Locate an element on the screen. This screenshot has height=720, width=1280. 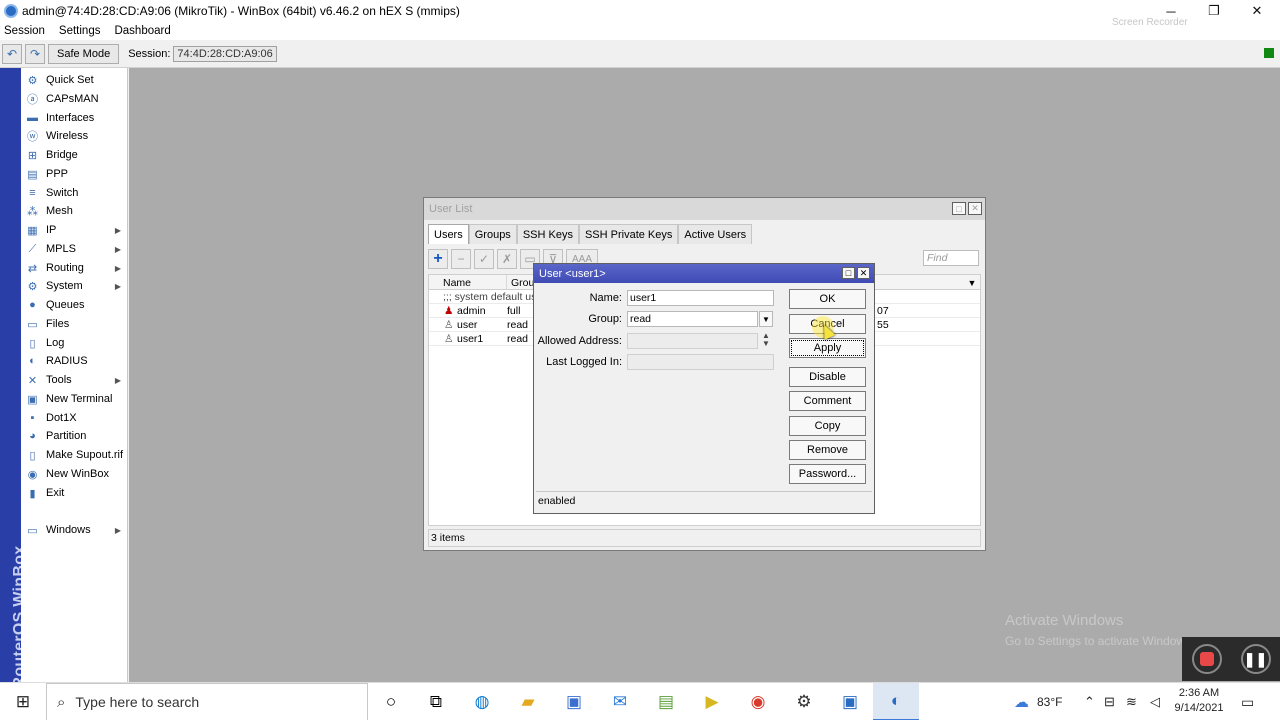
user-dialog-titlebar: User <user1> □ ✕ is located at coordinates (704, 273).